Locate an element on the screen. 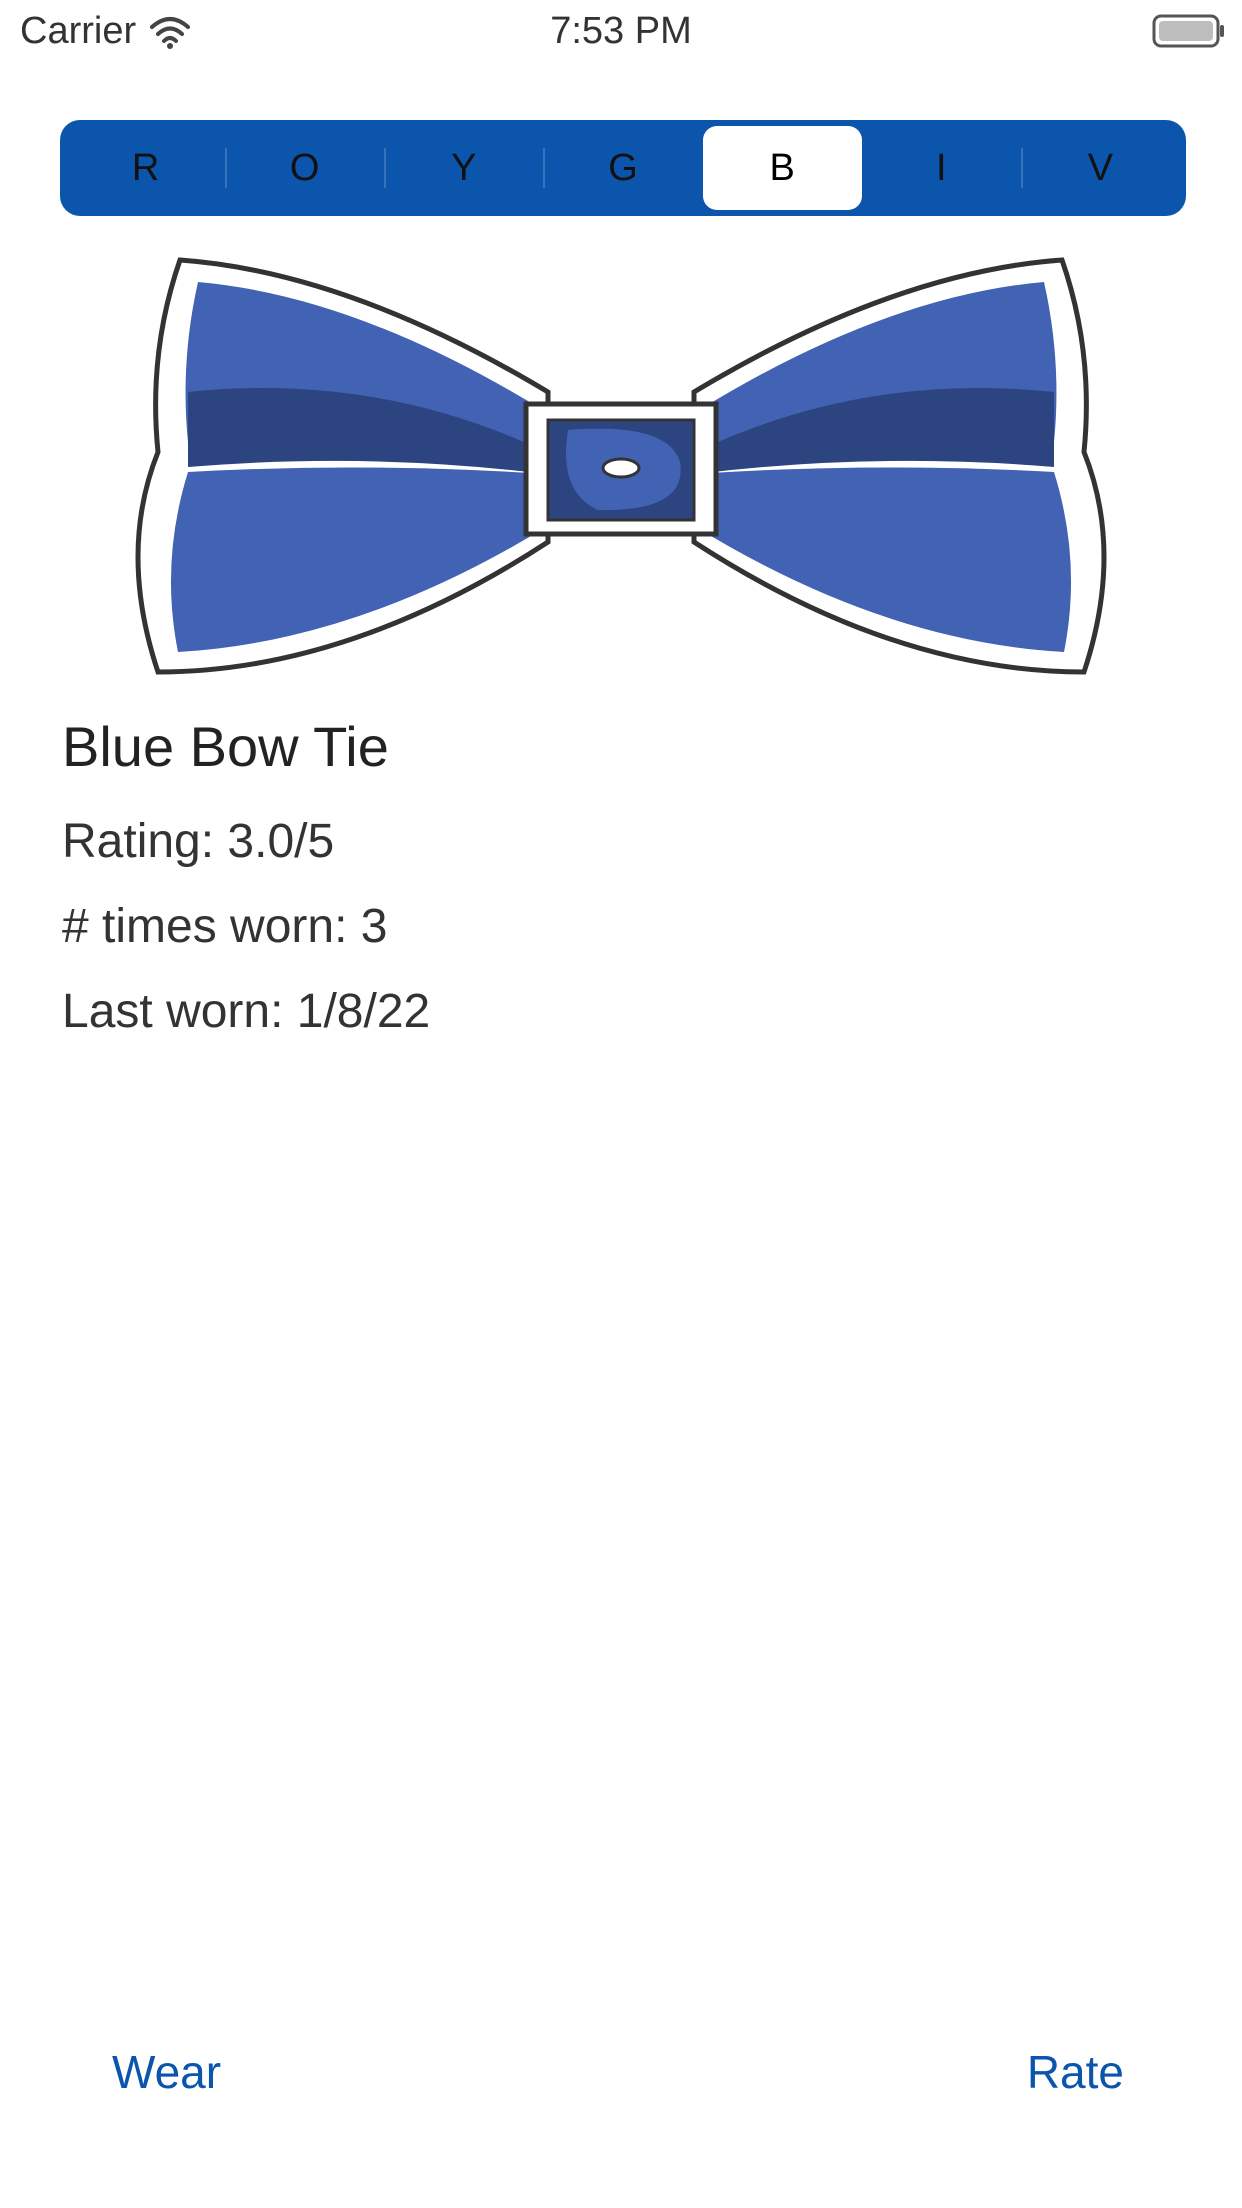 The width and height of the screenshot is (1242, 2208). status-time: 7:53 PM is located at coordinates (621, 31).